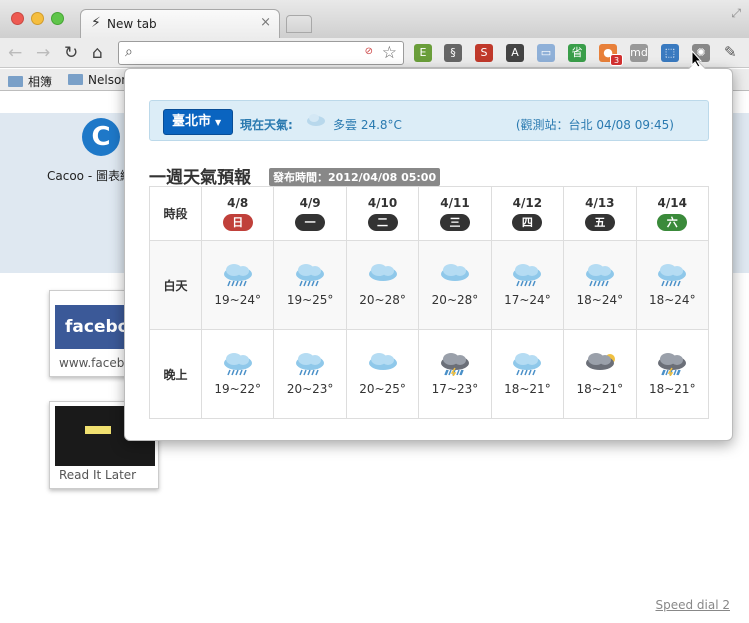  What do you see at coordinates (261, 53) in the screenshot?
I see `address-bar: ⌕ ⊘ ☆` at bounding box center [261, 53].